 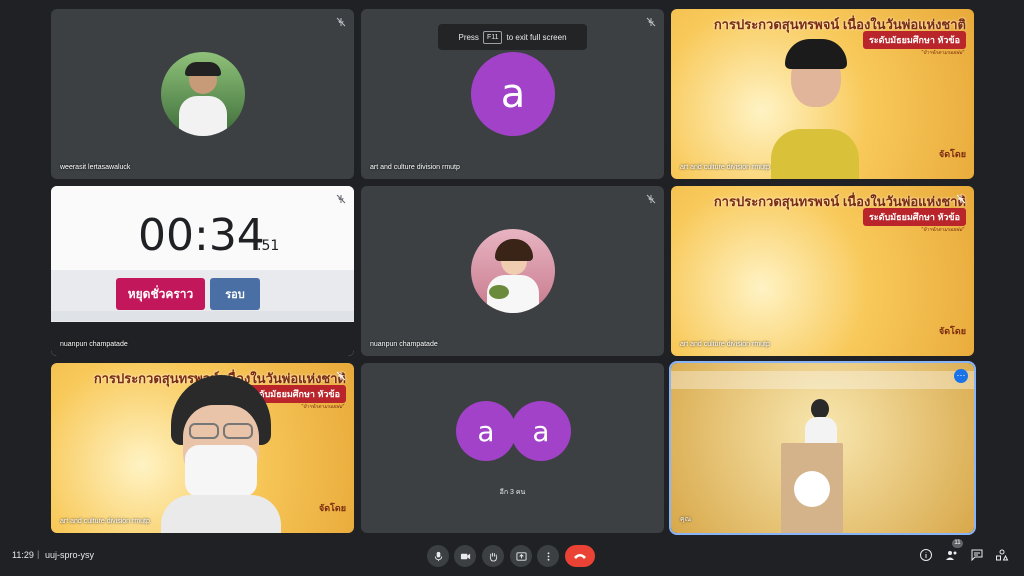 I want to click on participant-name: weerasit lertasawaluck, so click(x=95, y=167).